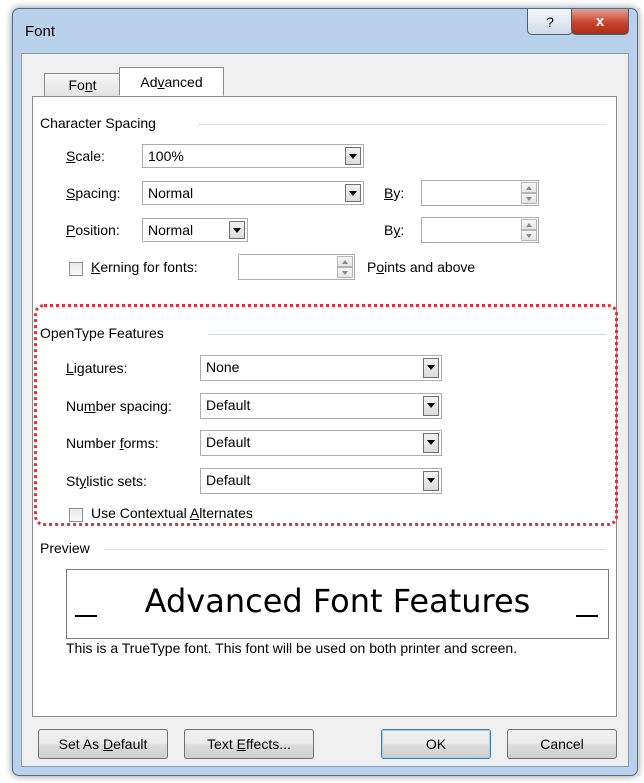 The width and height of the screenshot is (644, 783). Describe the element at coordinates (93, 193) in the screenshot. I see `spacing-label: Spacing:` at that location.